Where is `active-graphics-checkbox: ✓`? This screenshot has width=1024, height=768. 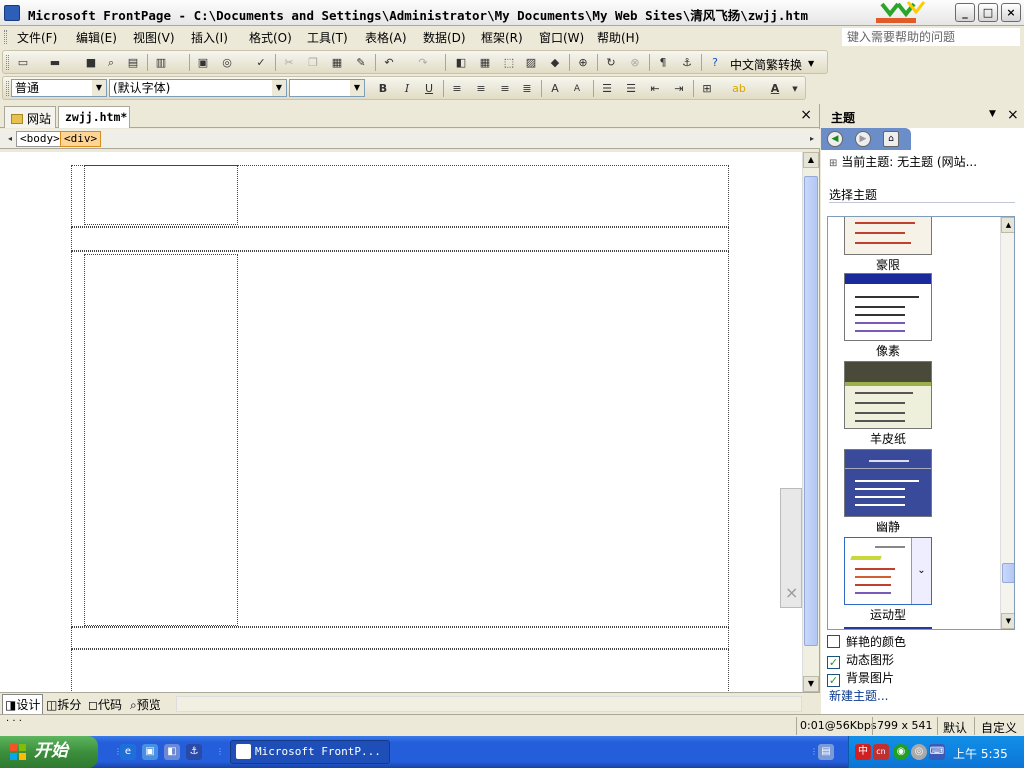
active-graphics-checkbox: ✓ is located at coordinates (833, 662).